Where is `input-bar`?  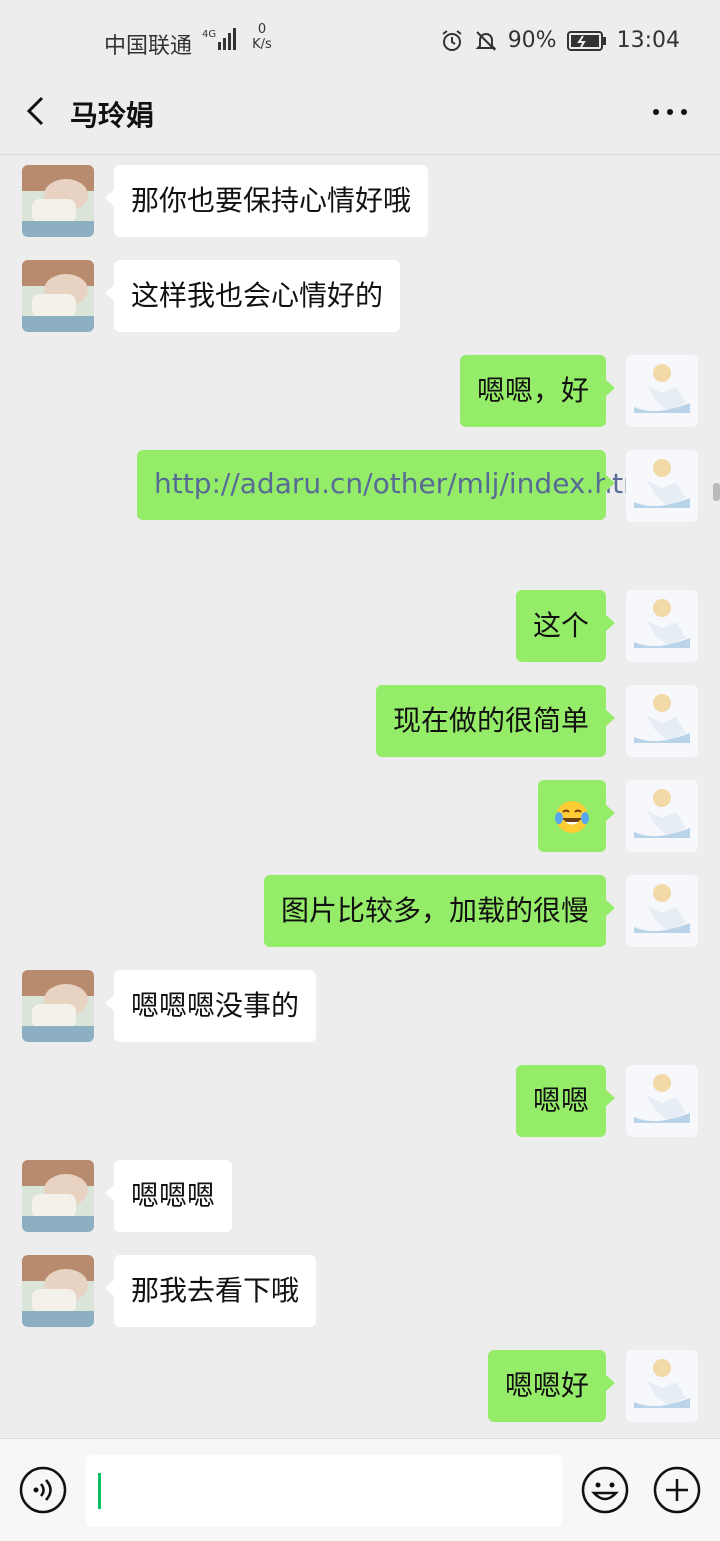
input-bar is located at coordinates (360, 1489).